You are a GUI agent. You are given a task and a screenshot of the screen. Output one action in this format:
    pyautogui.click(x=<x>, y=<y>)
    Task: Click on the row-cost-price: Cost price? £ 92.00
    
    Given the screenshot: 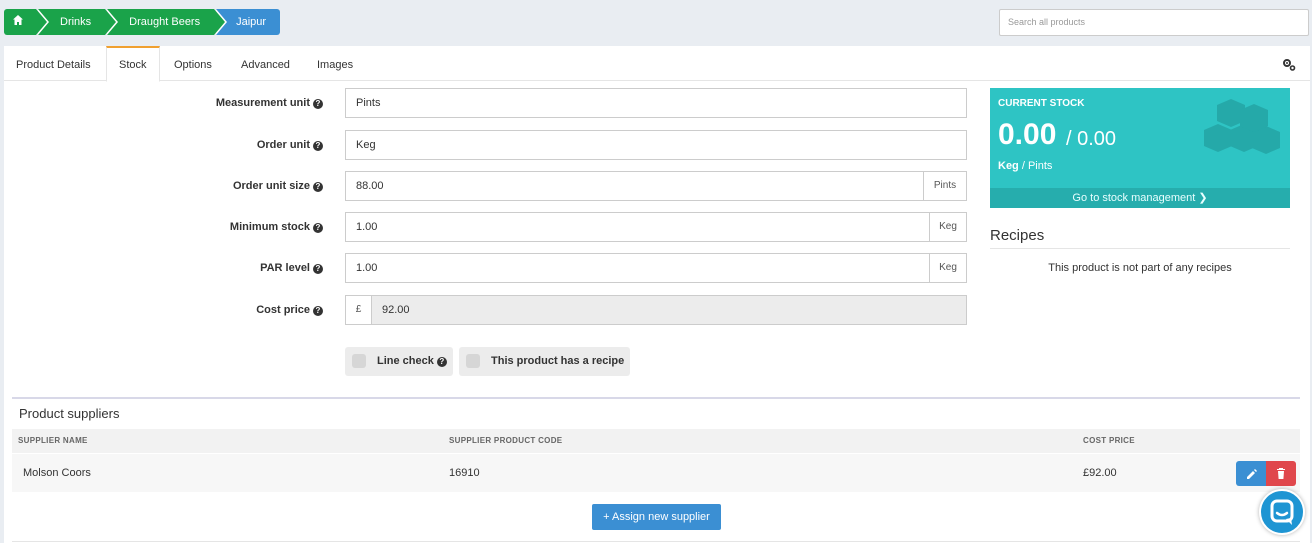 What is the action you would take?
    pyautogui.click(x=485, y=310)
    